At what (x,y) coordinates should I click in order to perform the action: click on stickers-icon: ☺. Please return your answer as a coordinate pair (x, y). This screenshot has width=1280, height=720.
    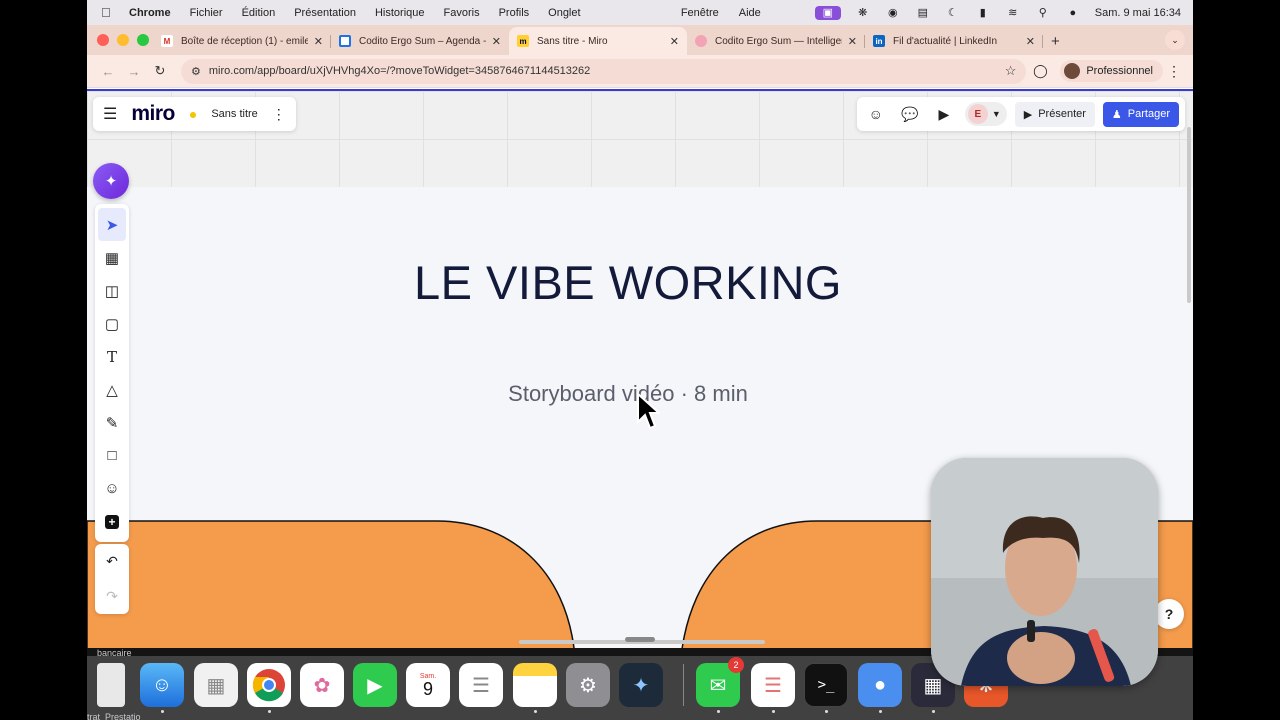
    Looking at the image, I should click on (112, 488).